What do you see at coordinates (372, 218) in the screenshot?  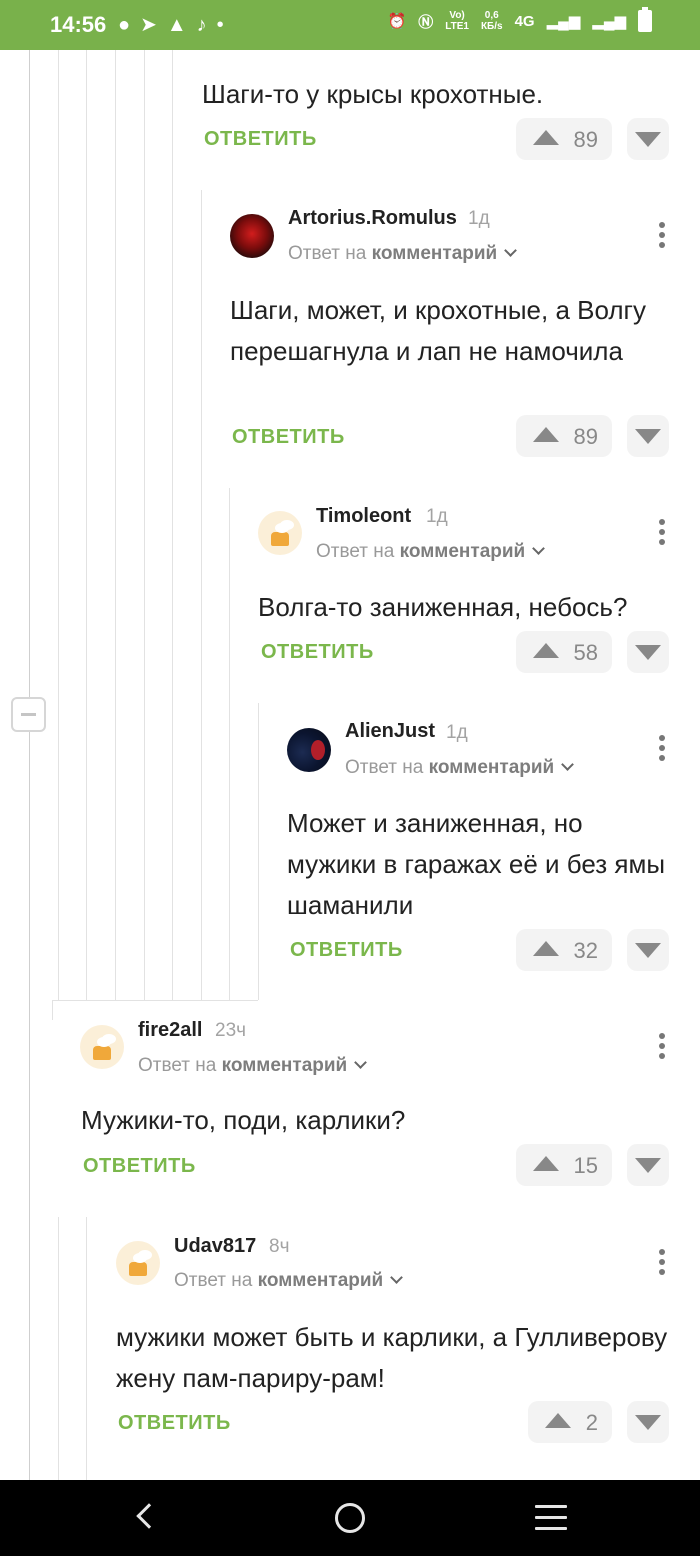 I see `comment-author: Artorius.Romulus` at bounding box center [372, 218].